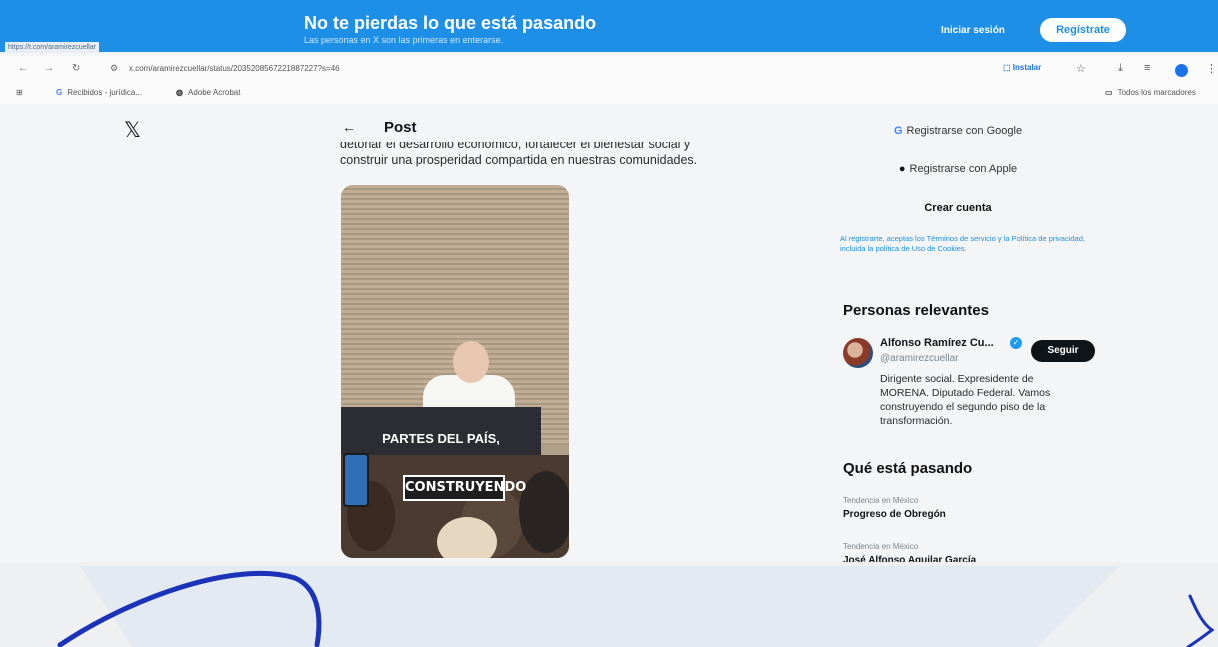  What do you see at coordinates (1083, 30) in the screenshot?
I see `register-button: Regístrate` at bounding box center [1083, 30].